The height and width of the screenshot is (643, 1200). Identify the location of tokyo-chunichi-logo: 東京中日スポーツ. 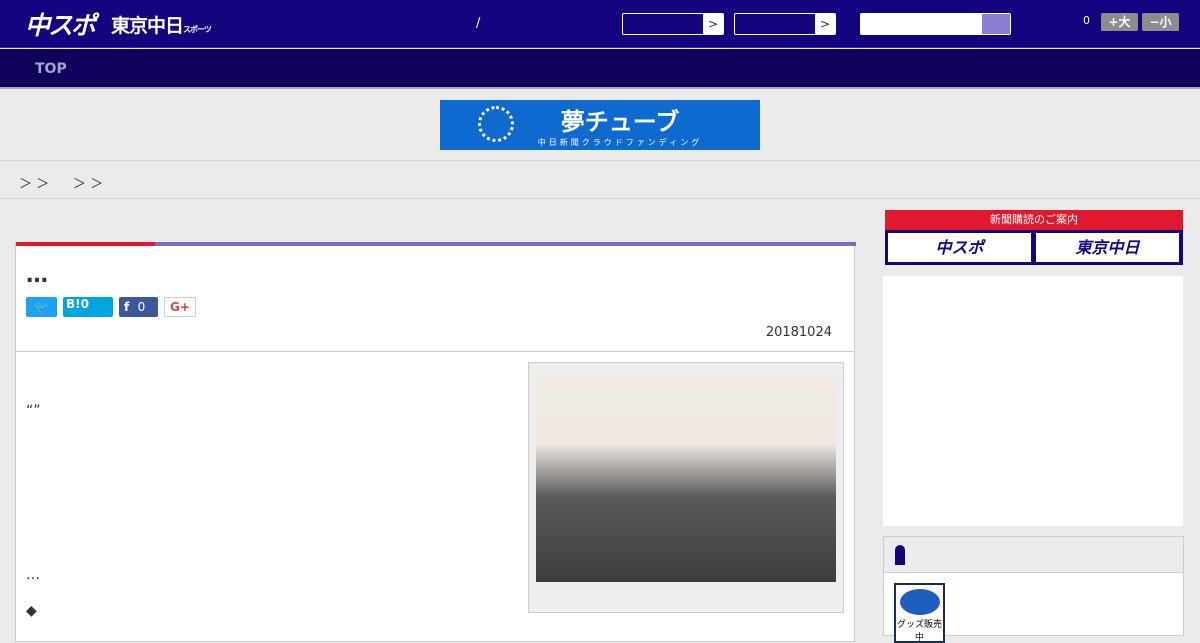
(161, 24).